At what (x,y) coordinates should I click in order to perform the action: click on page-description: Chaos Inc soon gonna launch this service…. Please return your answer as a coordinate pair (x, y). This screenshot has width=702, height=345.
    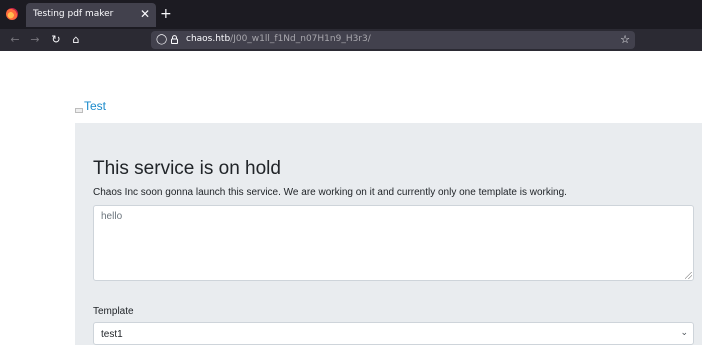
    Looking at the image, I should click on (330, 192).